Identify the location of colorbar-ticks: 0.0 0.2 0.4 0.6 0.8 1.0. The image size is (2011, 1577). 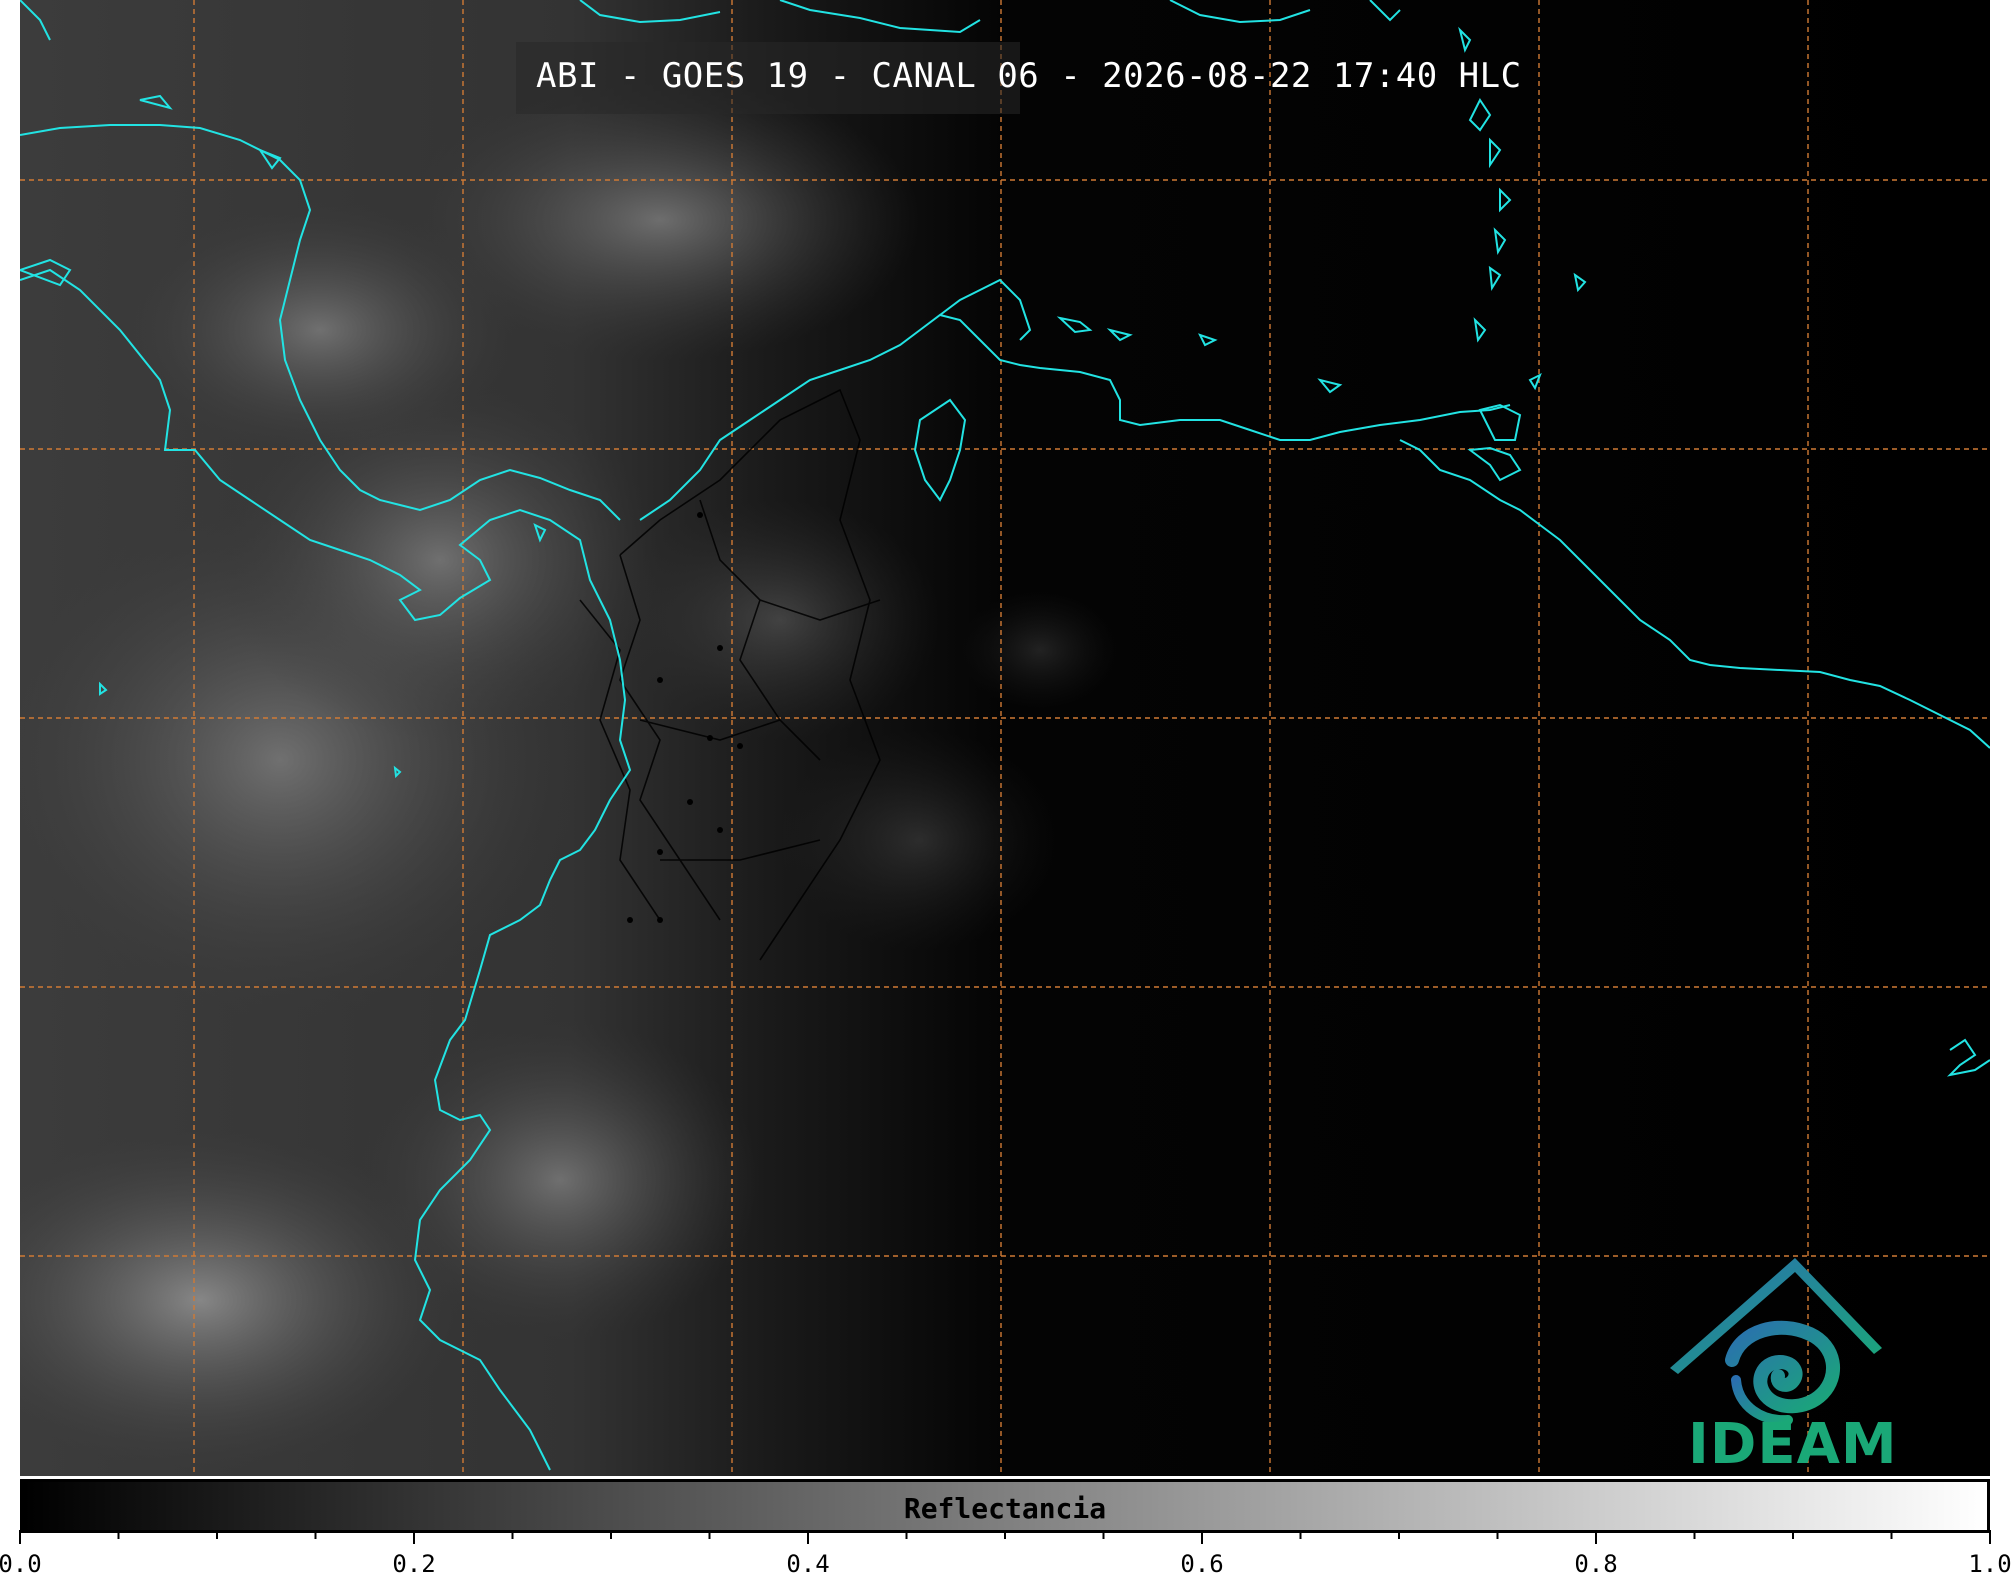
(1005, 1553).